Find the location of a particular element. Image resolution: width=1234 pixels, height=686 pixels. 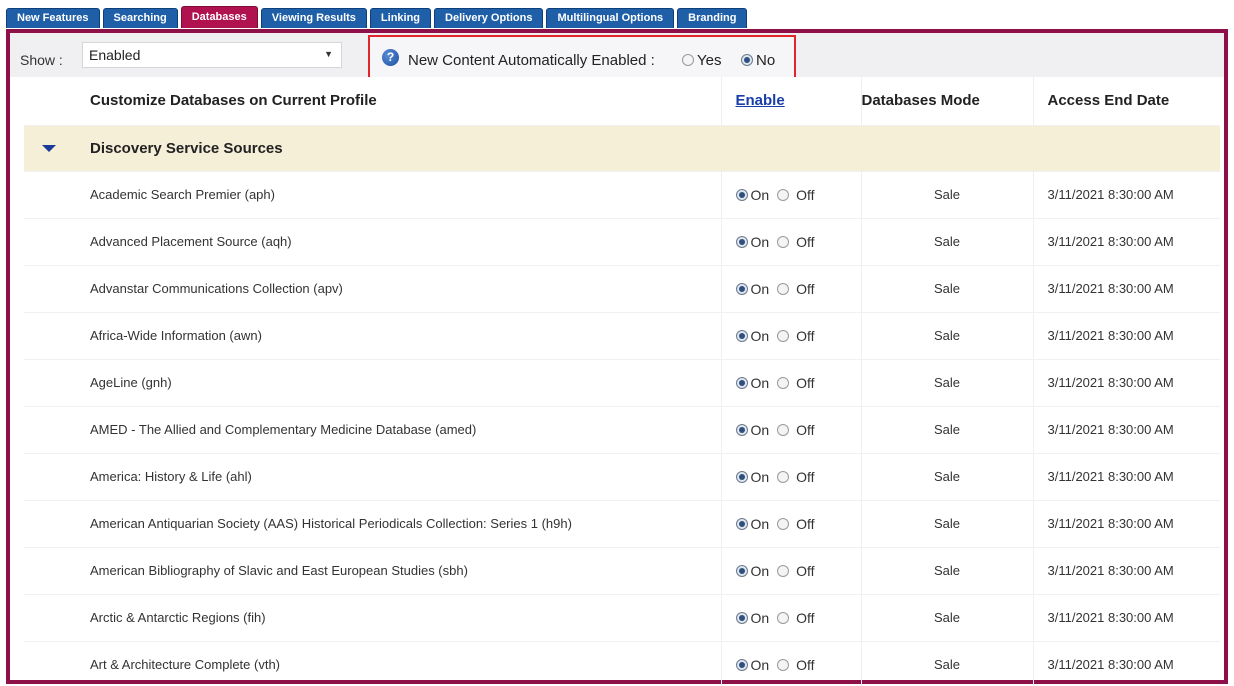

tab-viewing-results: Viewing Results is located at coordinates (313, 18).